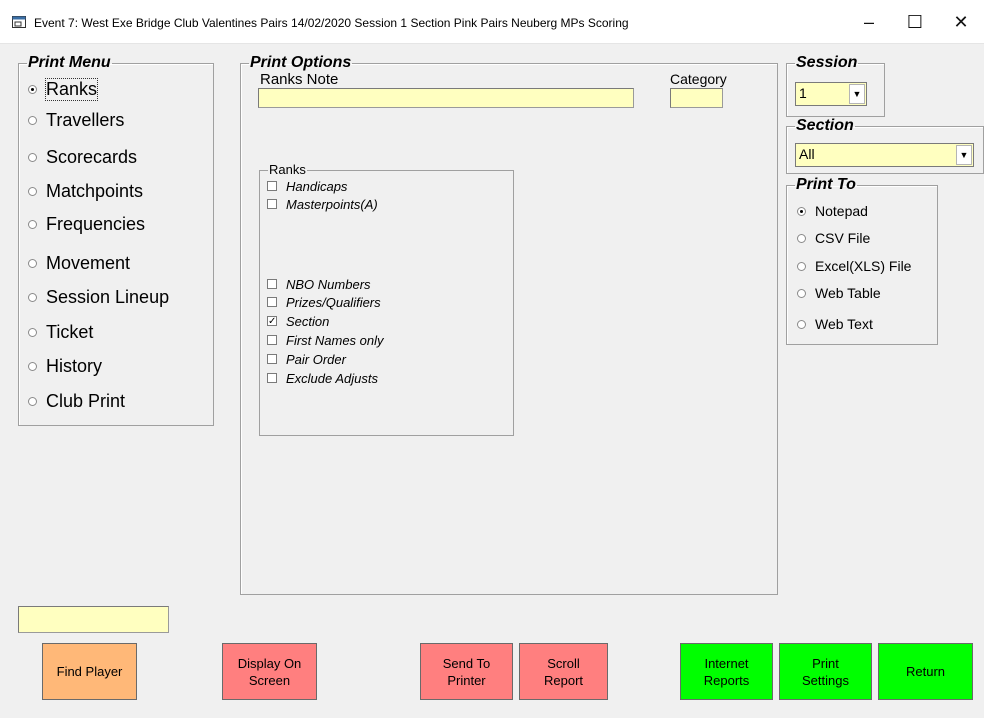 Image resolution: width=984 pixels, height=718 pixels. What do you see at coordinates (827, 62) in the screenshot?
I see `session-legend: Session` at bounding box center [827, 62].